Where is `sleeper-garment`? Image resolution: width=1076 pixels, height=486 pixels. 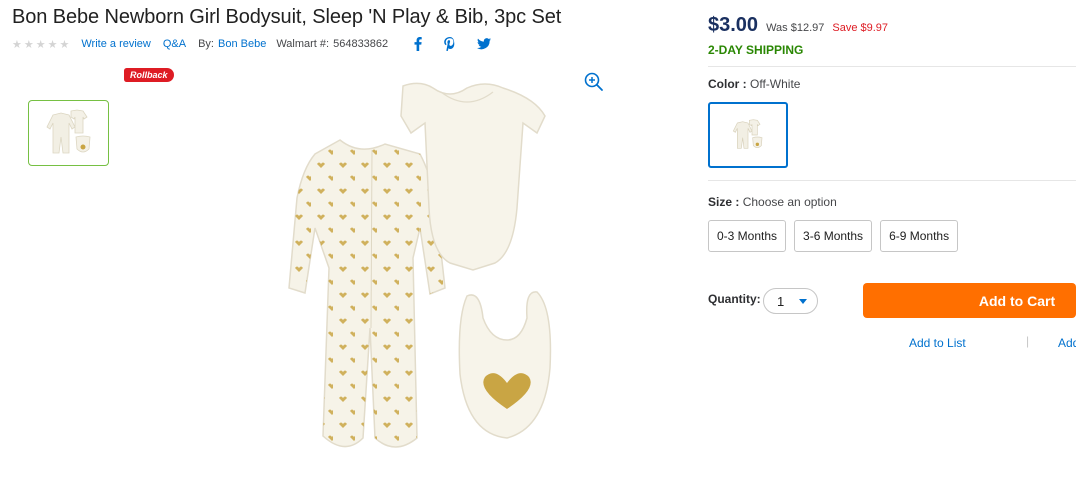
sleeper-garment is located at coordinates (367, 293).